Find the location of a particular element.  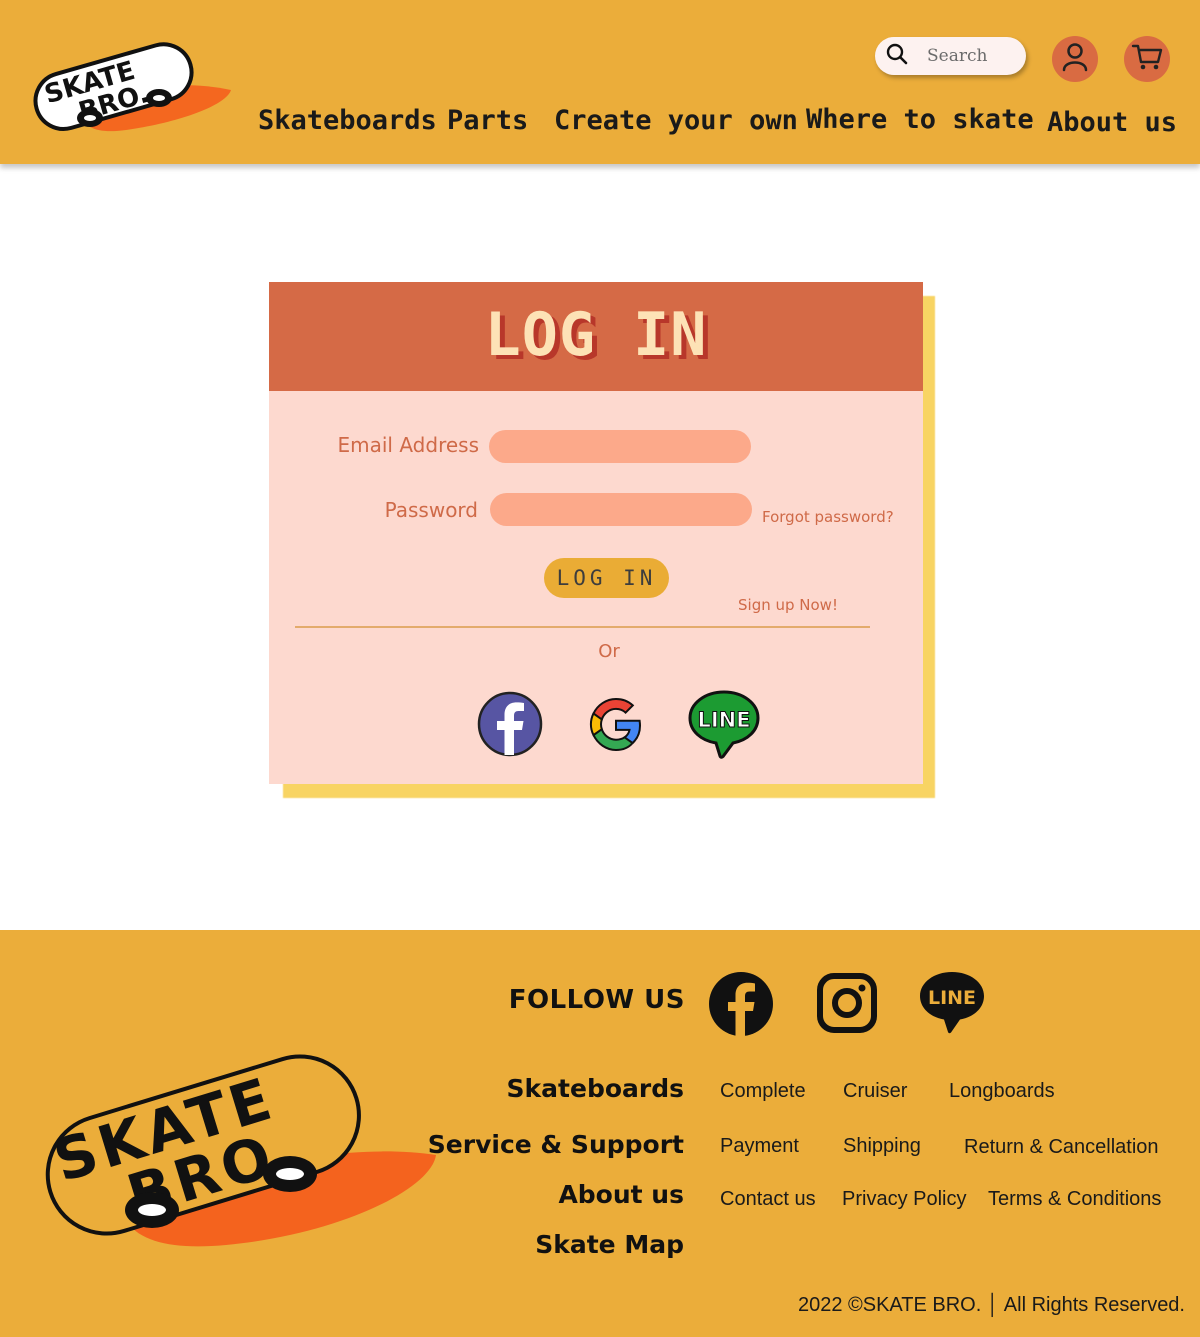

search-bar: Search is located at coordinates (950, 56).